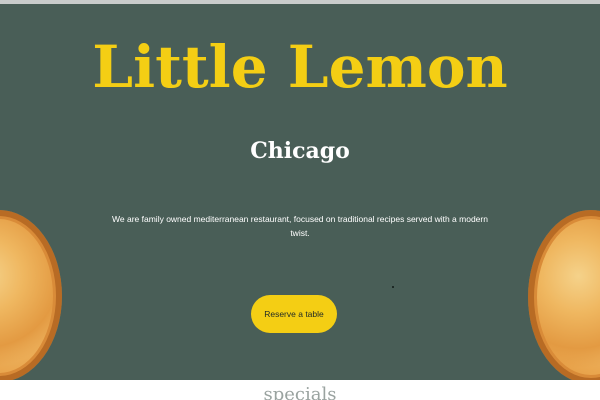  Describe the element at coordinates (300, 392) in the screenshot. I see `specials-heading: specials` at that location.